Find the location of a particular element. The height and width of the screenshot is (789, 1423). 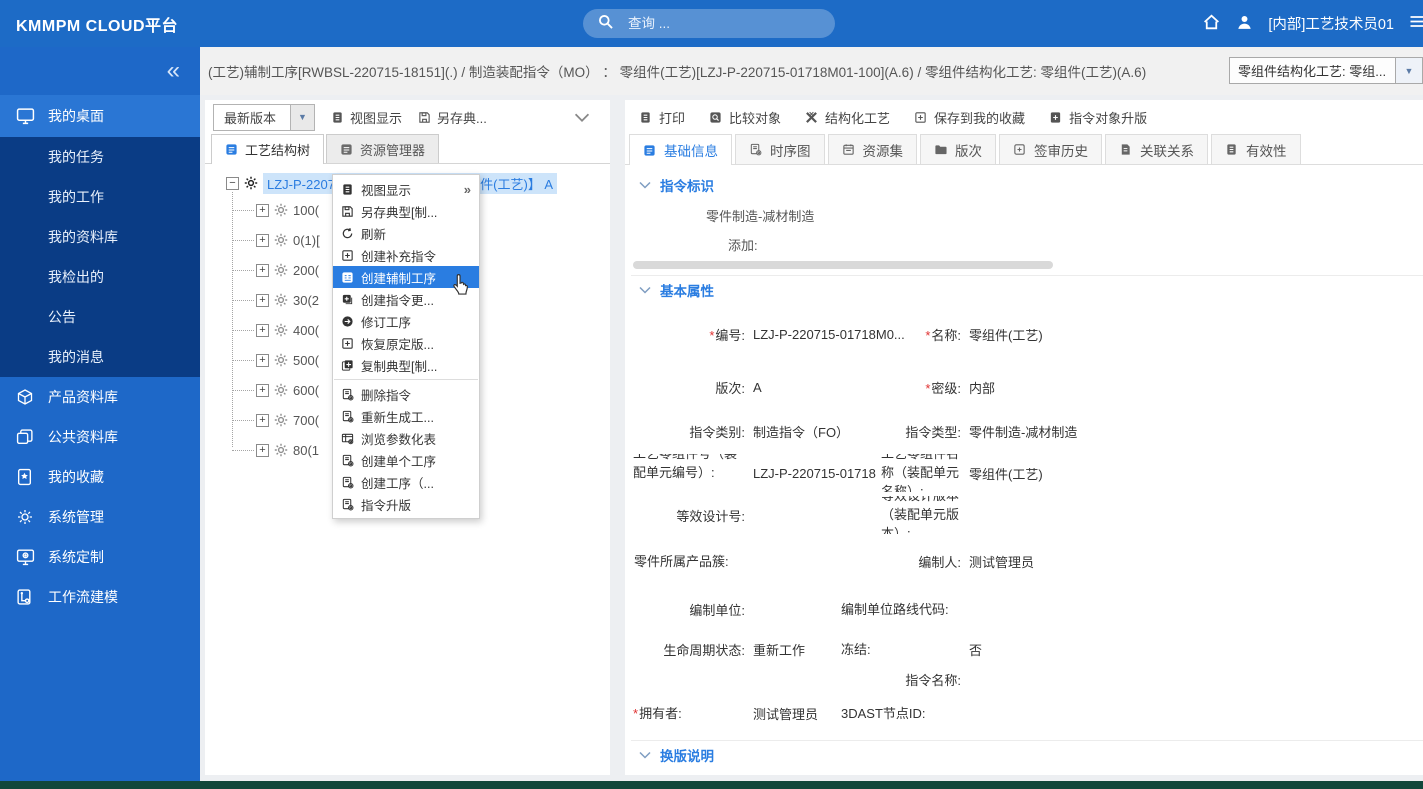

field-value-owner: 测试管理员 is located at coordinates (786, 714).